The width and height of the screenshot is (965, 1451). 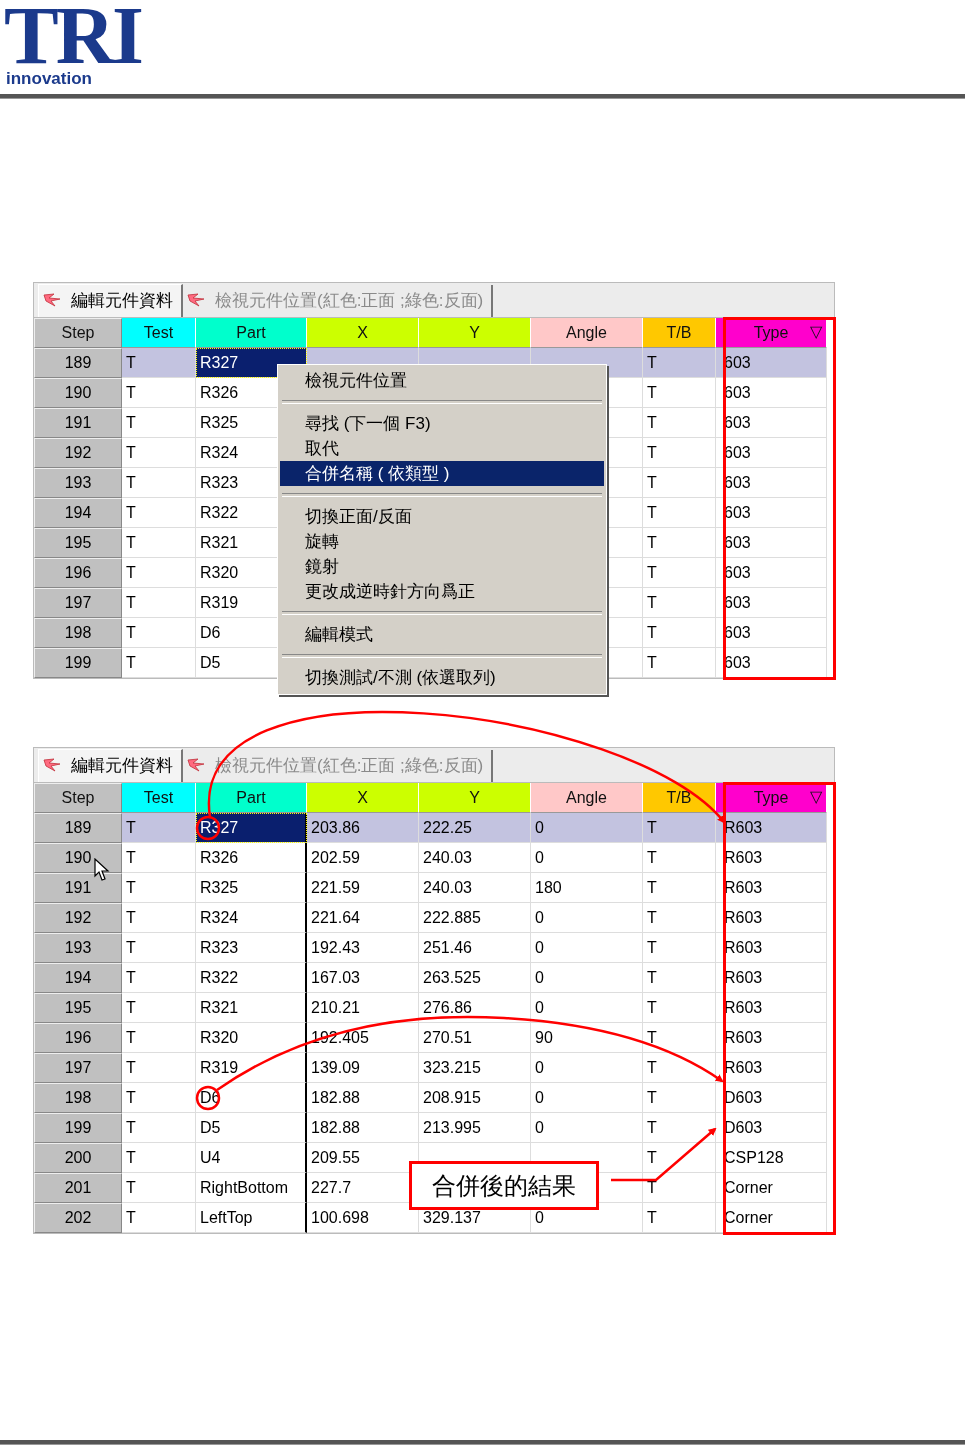 What do you see at coordinates (475, 888) in the screenshot?
I see `table-cell: 240.03` at bounding box center [475, 888].